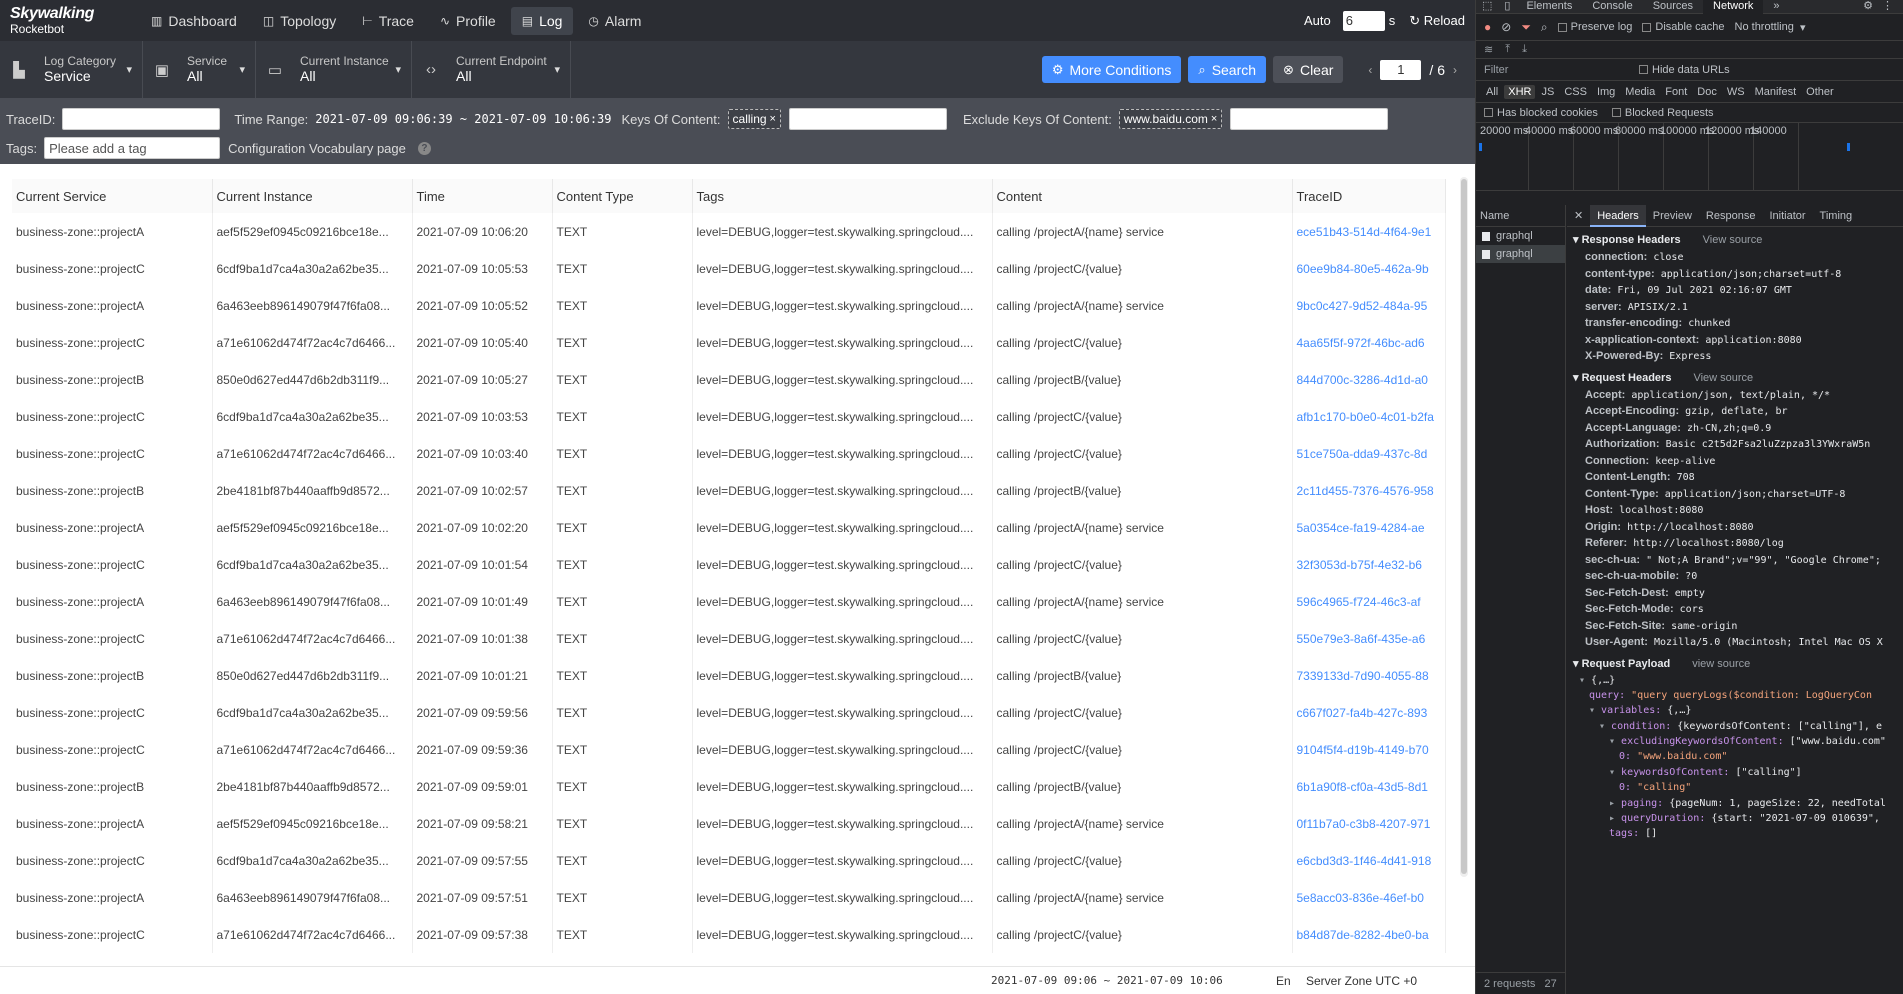 The height and width of the screenshot is (994, 1903). What do you see at coordinates (112, 196) in the screenshot?
I see `column-header: Current Service` at bounding box center [112, 196].